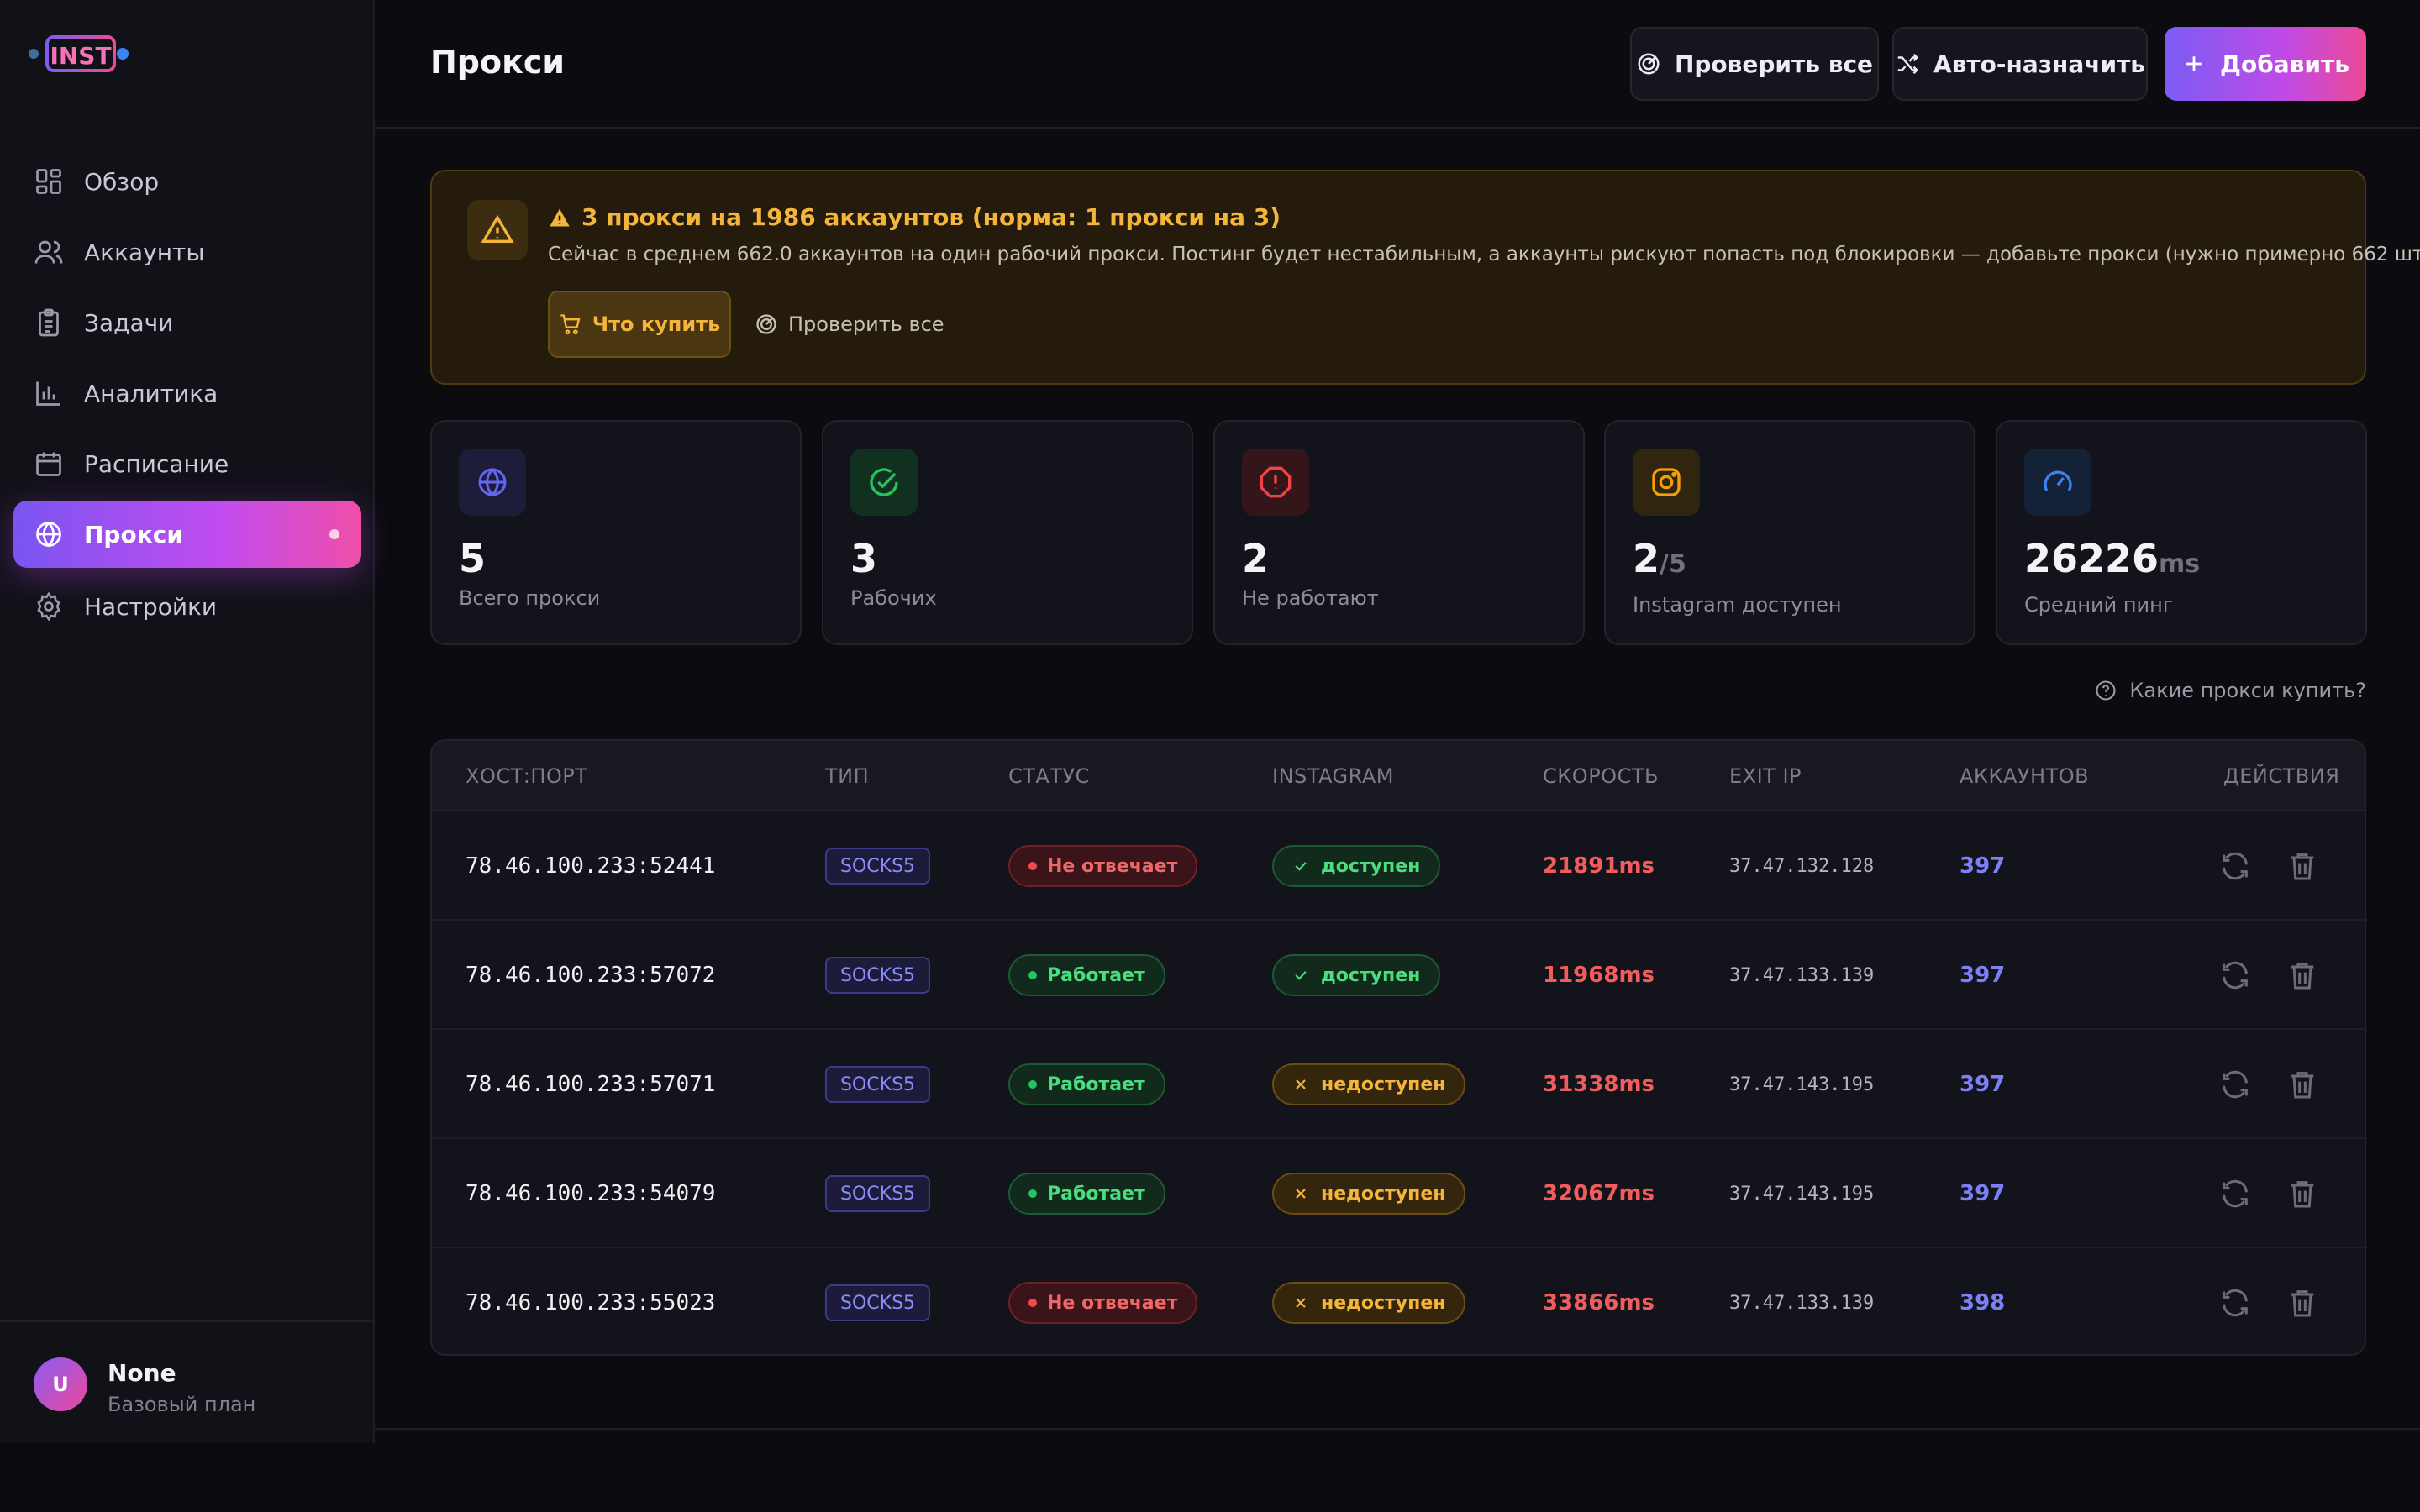  Describe the element at coordinates (2039, 64) in the screenshot. I see `auto-assign-label: Авто-назначить` at that location.